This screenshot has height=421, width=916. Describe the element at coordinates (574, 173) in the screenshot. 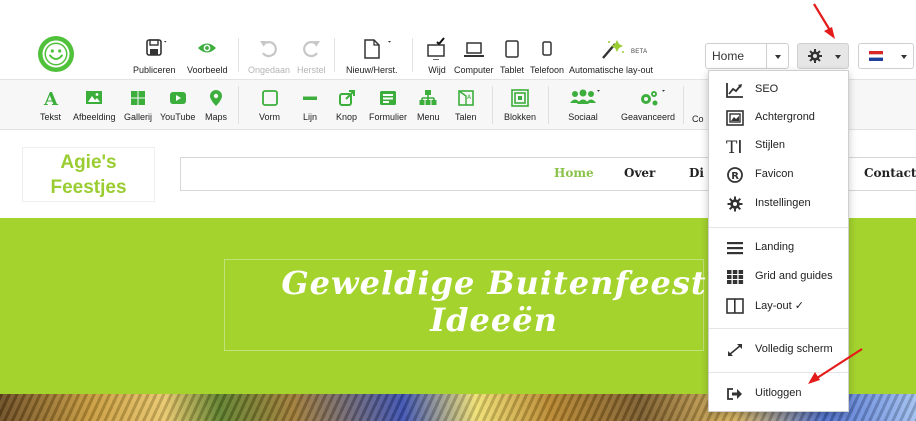

I see `nav-item-home: Home` at that location.